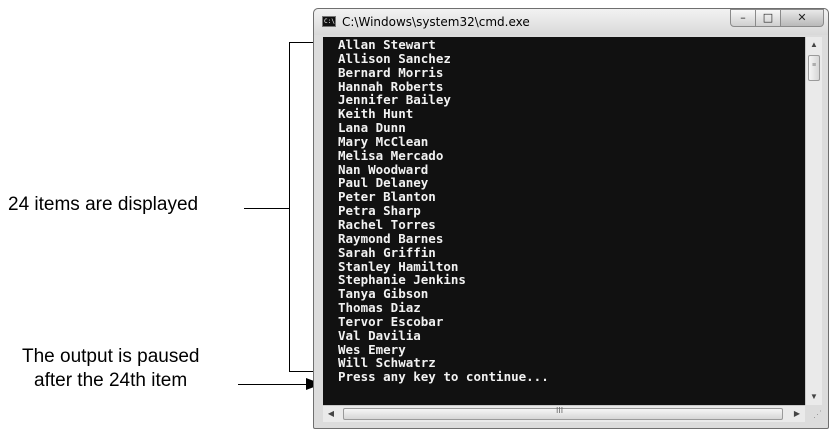 This screenshot has height=434, width=839. I want to click on console-line: Nan Woodward, so click(383, 169).